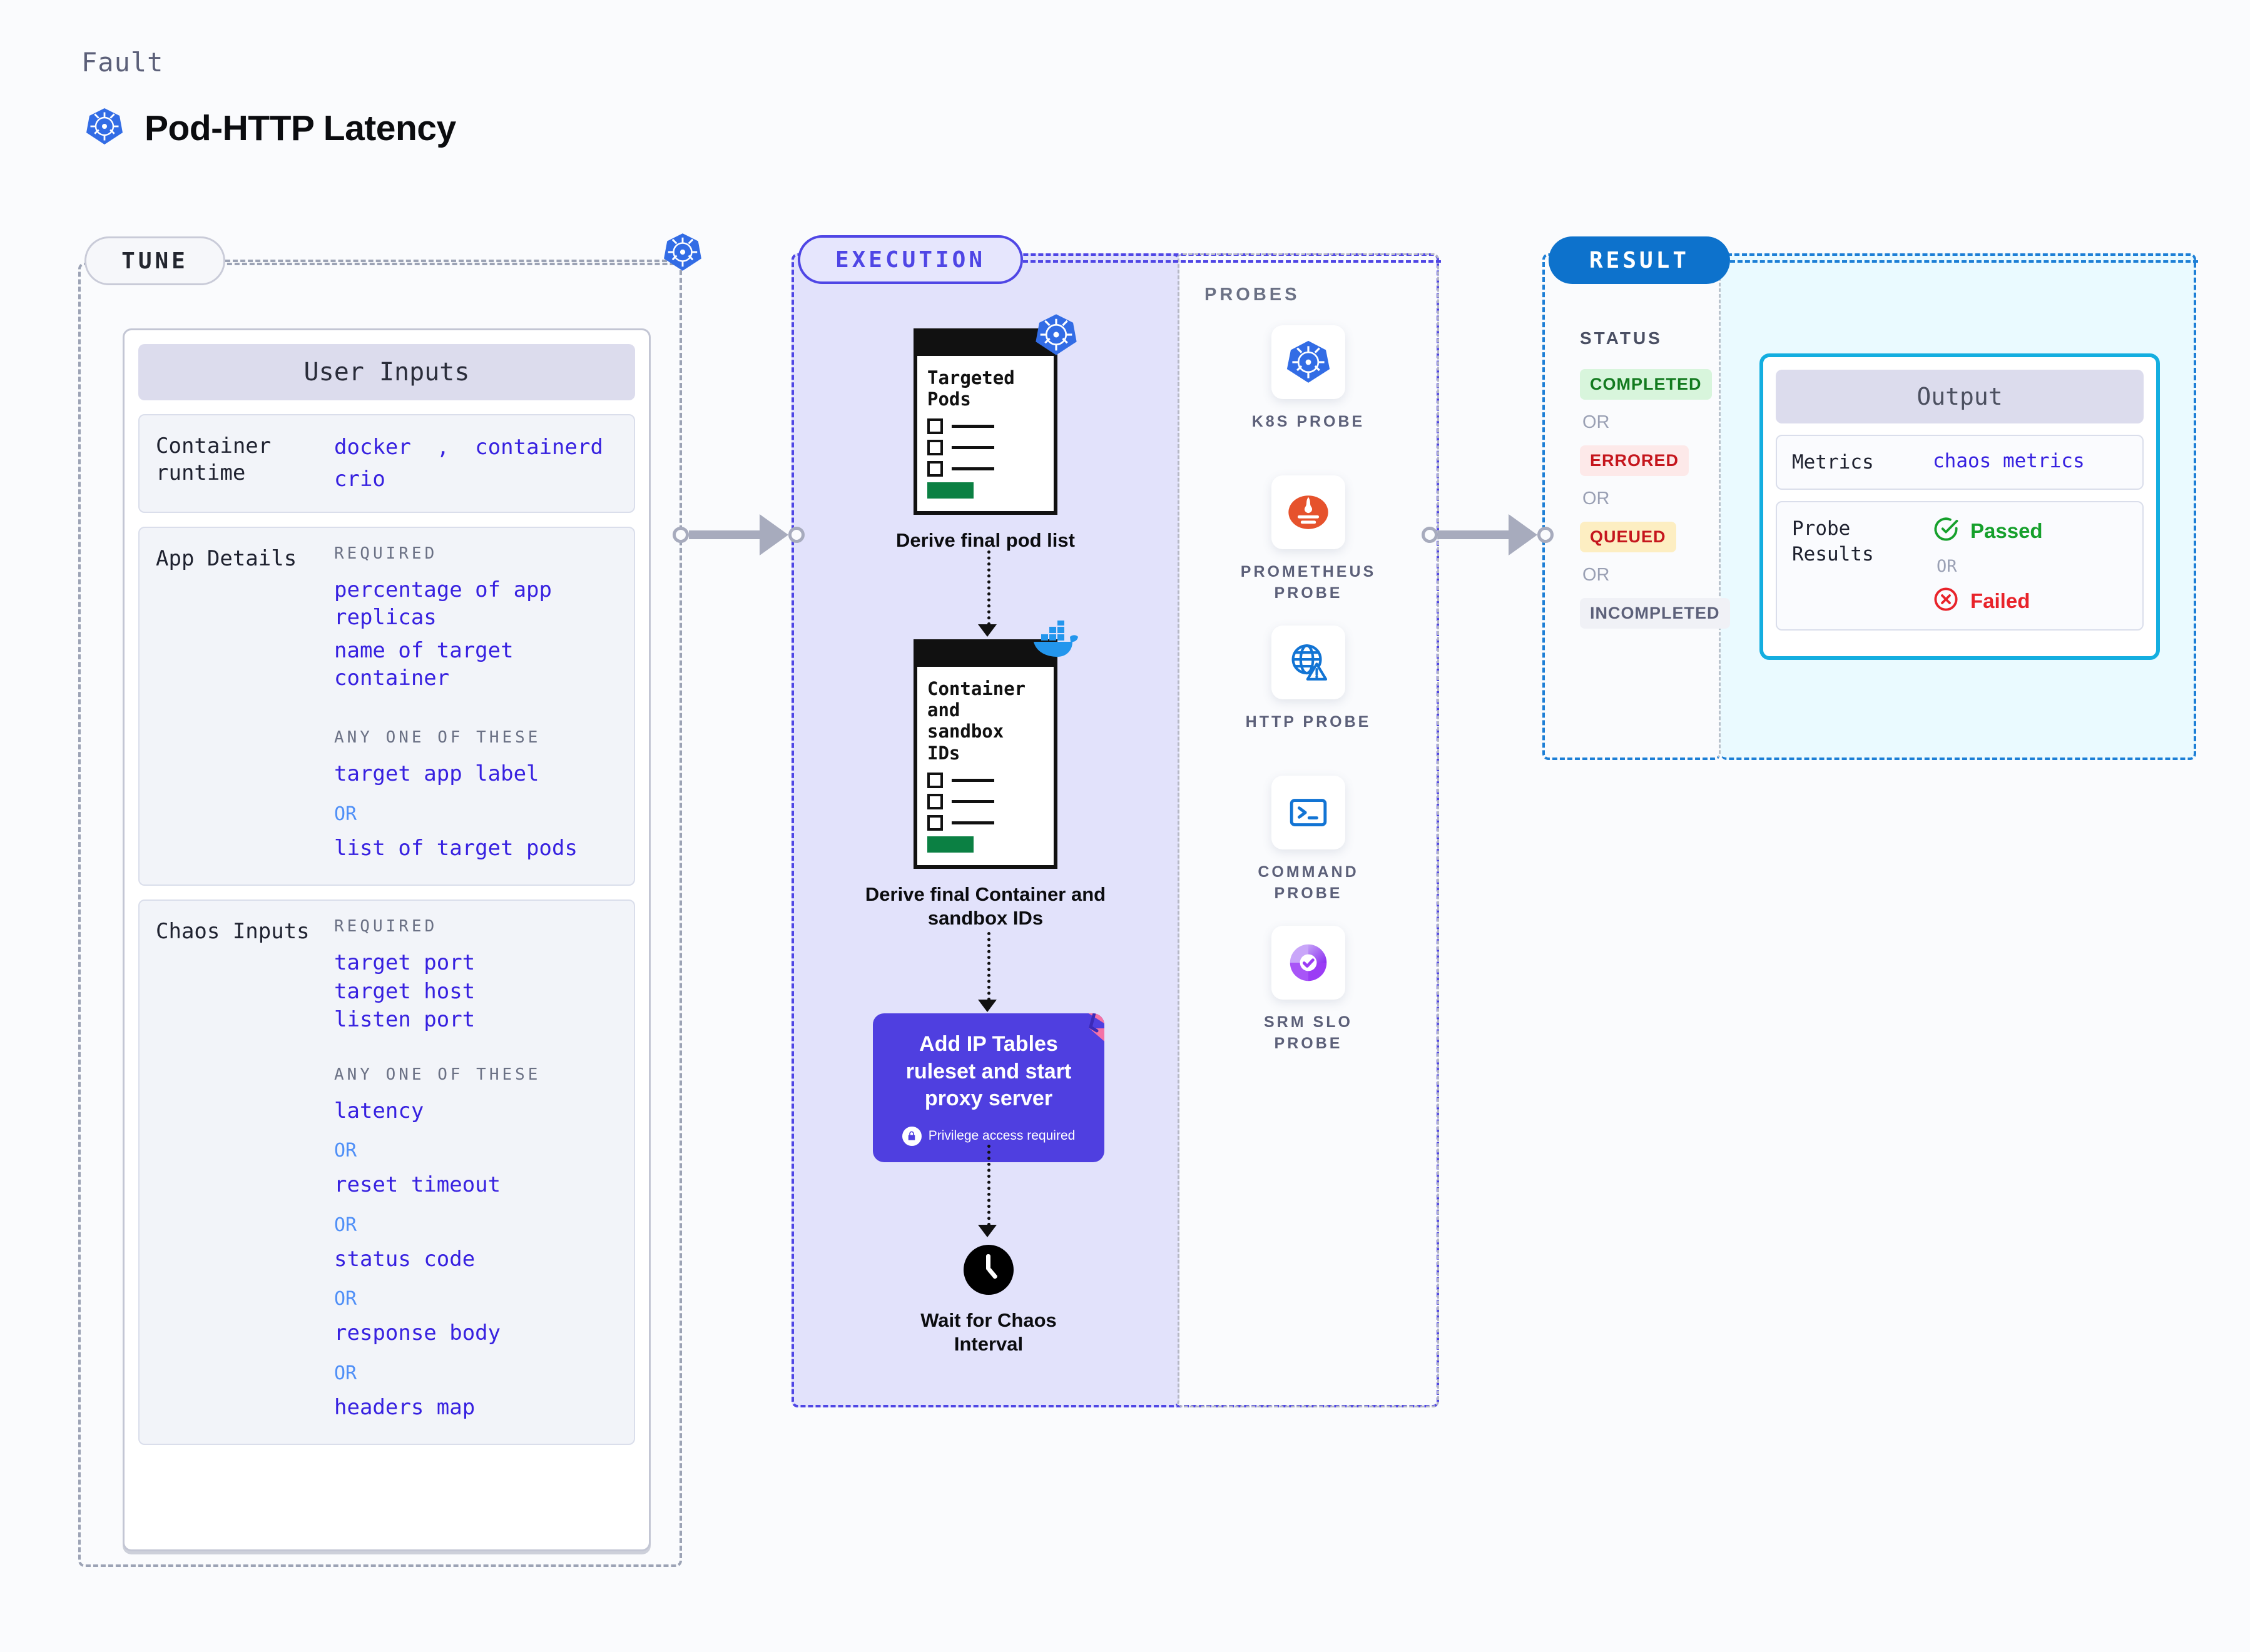 The image size is (2250, 1652). What do you see at coordinates (1960, 397) in the screenshot?
I see `output-title: Output` at bounding box center [1960, 397].